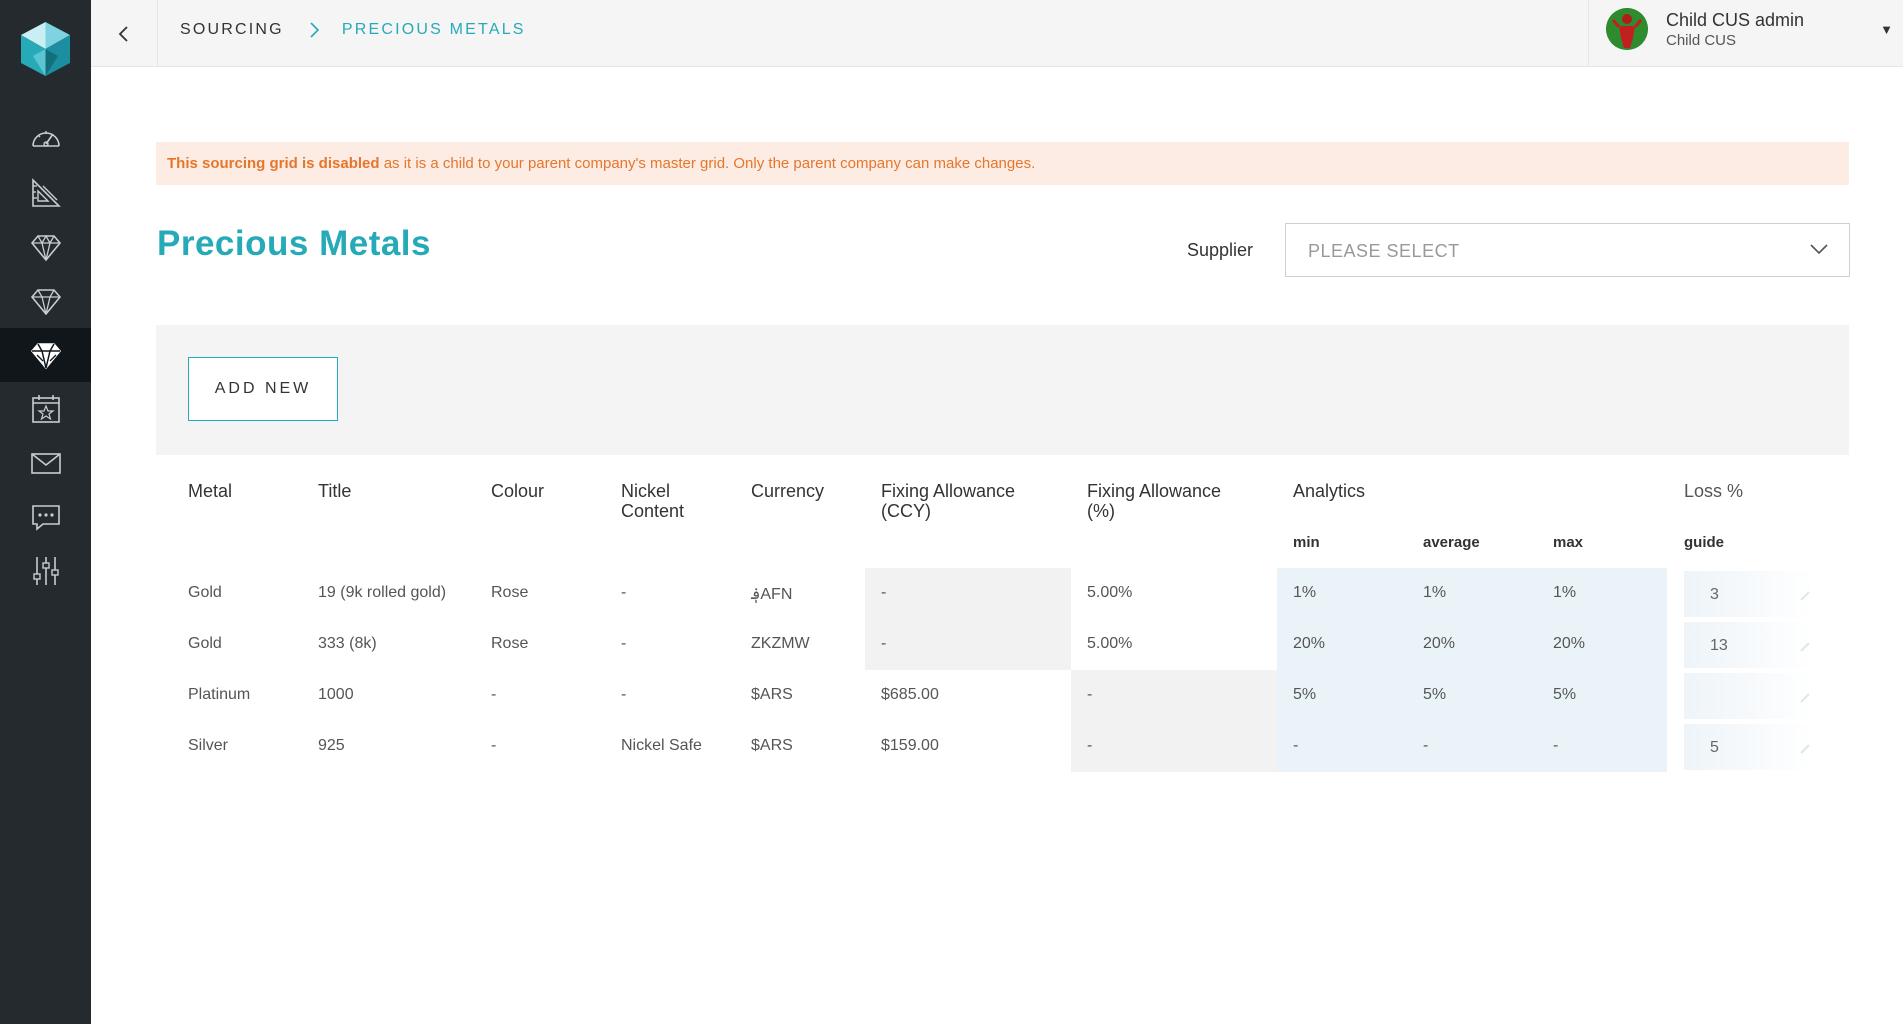 Image resolution: width=1903 pixels, height=1024 pixels. I want to click on cell-fixing-ccy: -, so click(884, 592).